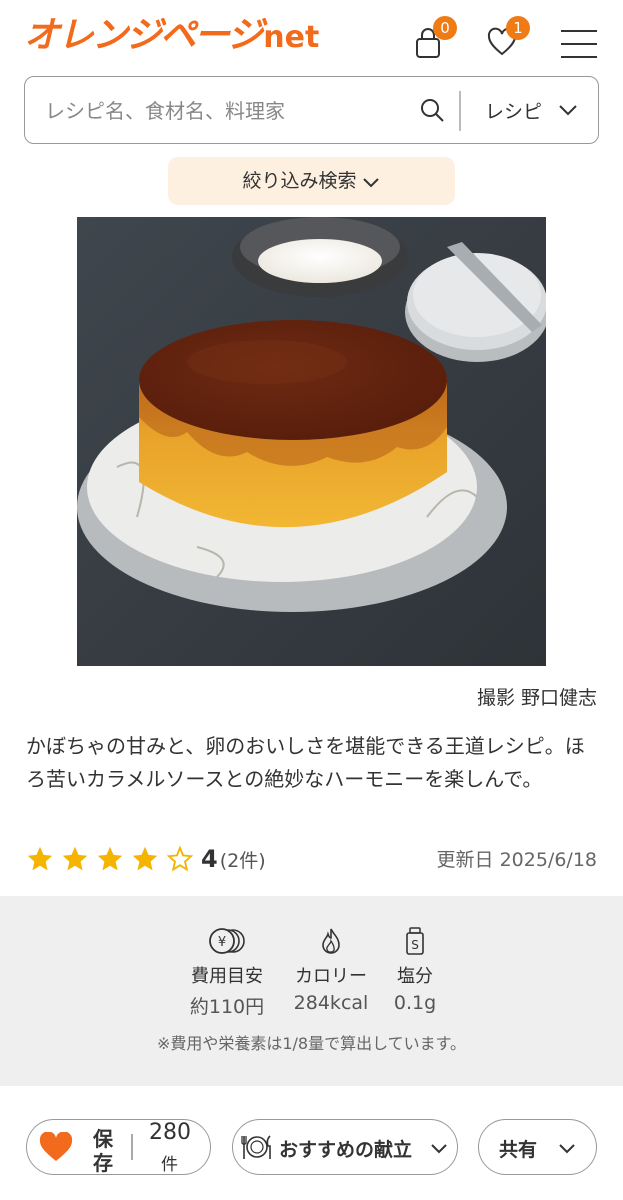 Image resolution: width=623 pixels, height=1200 pixels. What do you see at coordinates (299, 181) in the screenshot?
I see `filter-label: 絞り込み検索` at bounding box center [299, 181].